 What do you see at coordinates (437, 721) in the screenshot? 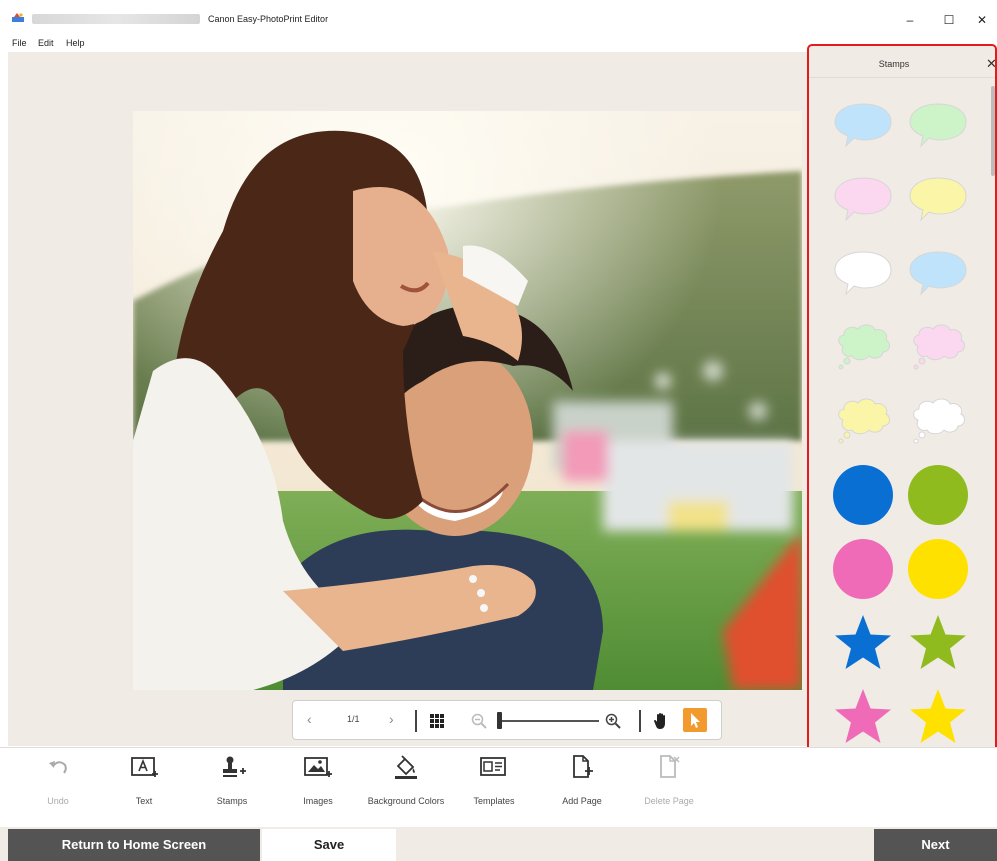
I see `thumbnail-grid-icon` at bounding box center [437, 721].